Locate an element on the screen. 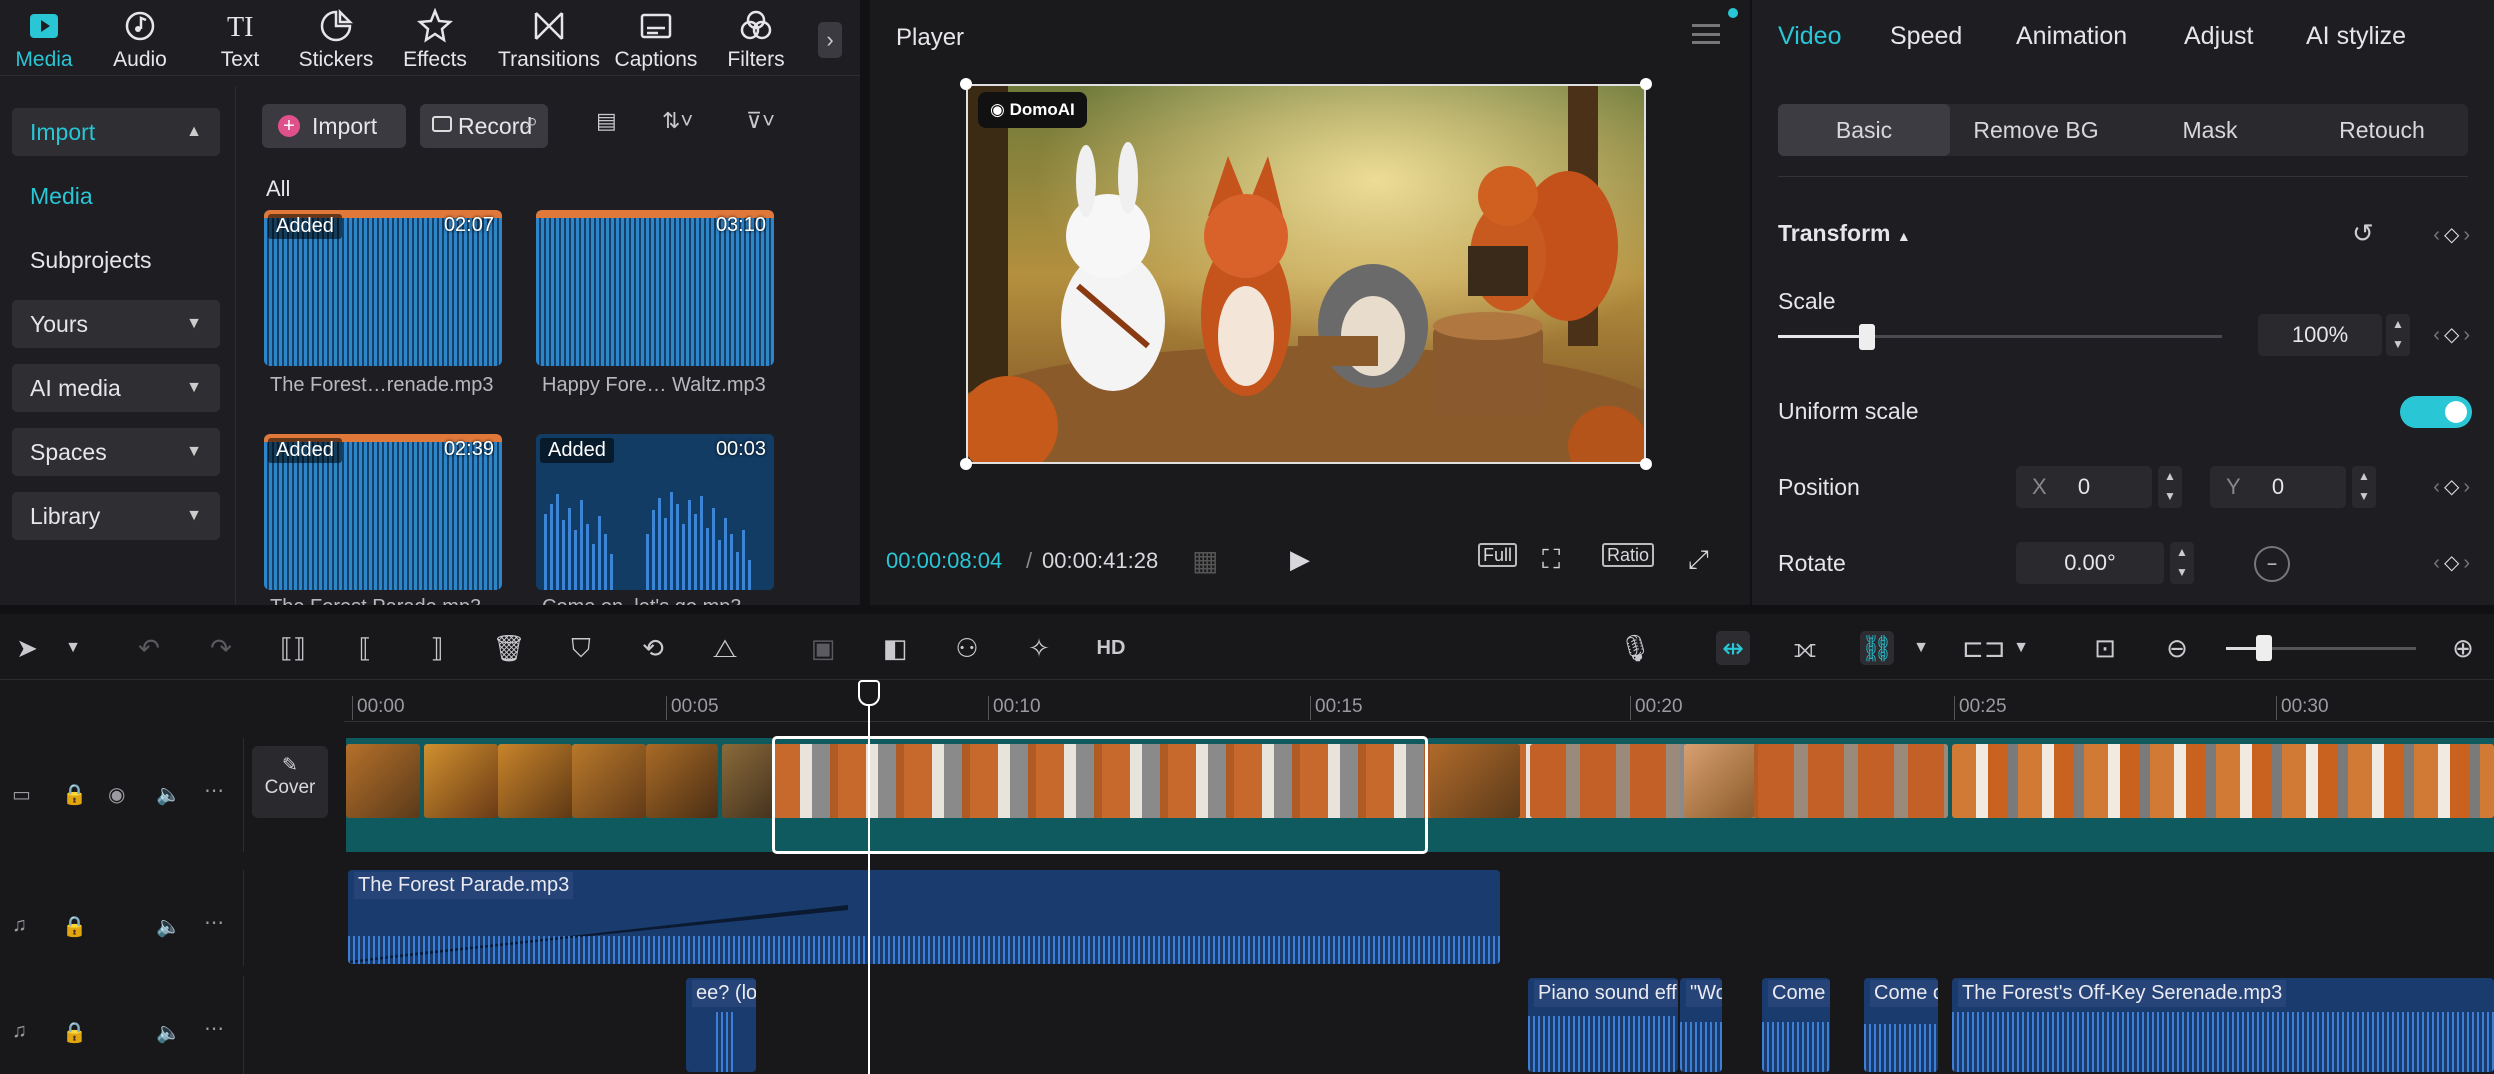 This screenshot has height=1074, width=2494. media-item: Added 02:07 is located at coordinates (383, 288).